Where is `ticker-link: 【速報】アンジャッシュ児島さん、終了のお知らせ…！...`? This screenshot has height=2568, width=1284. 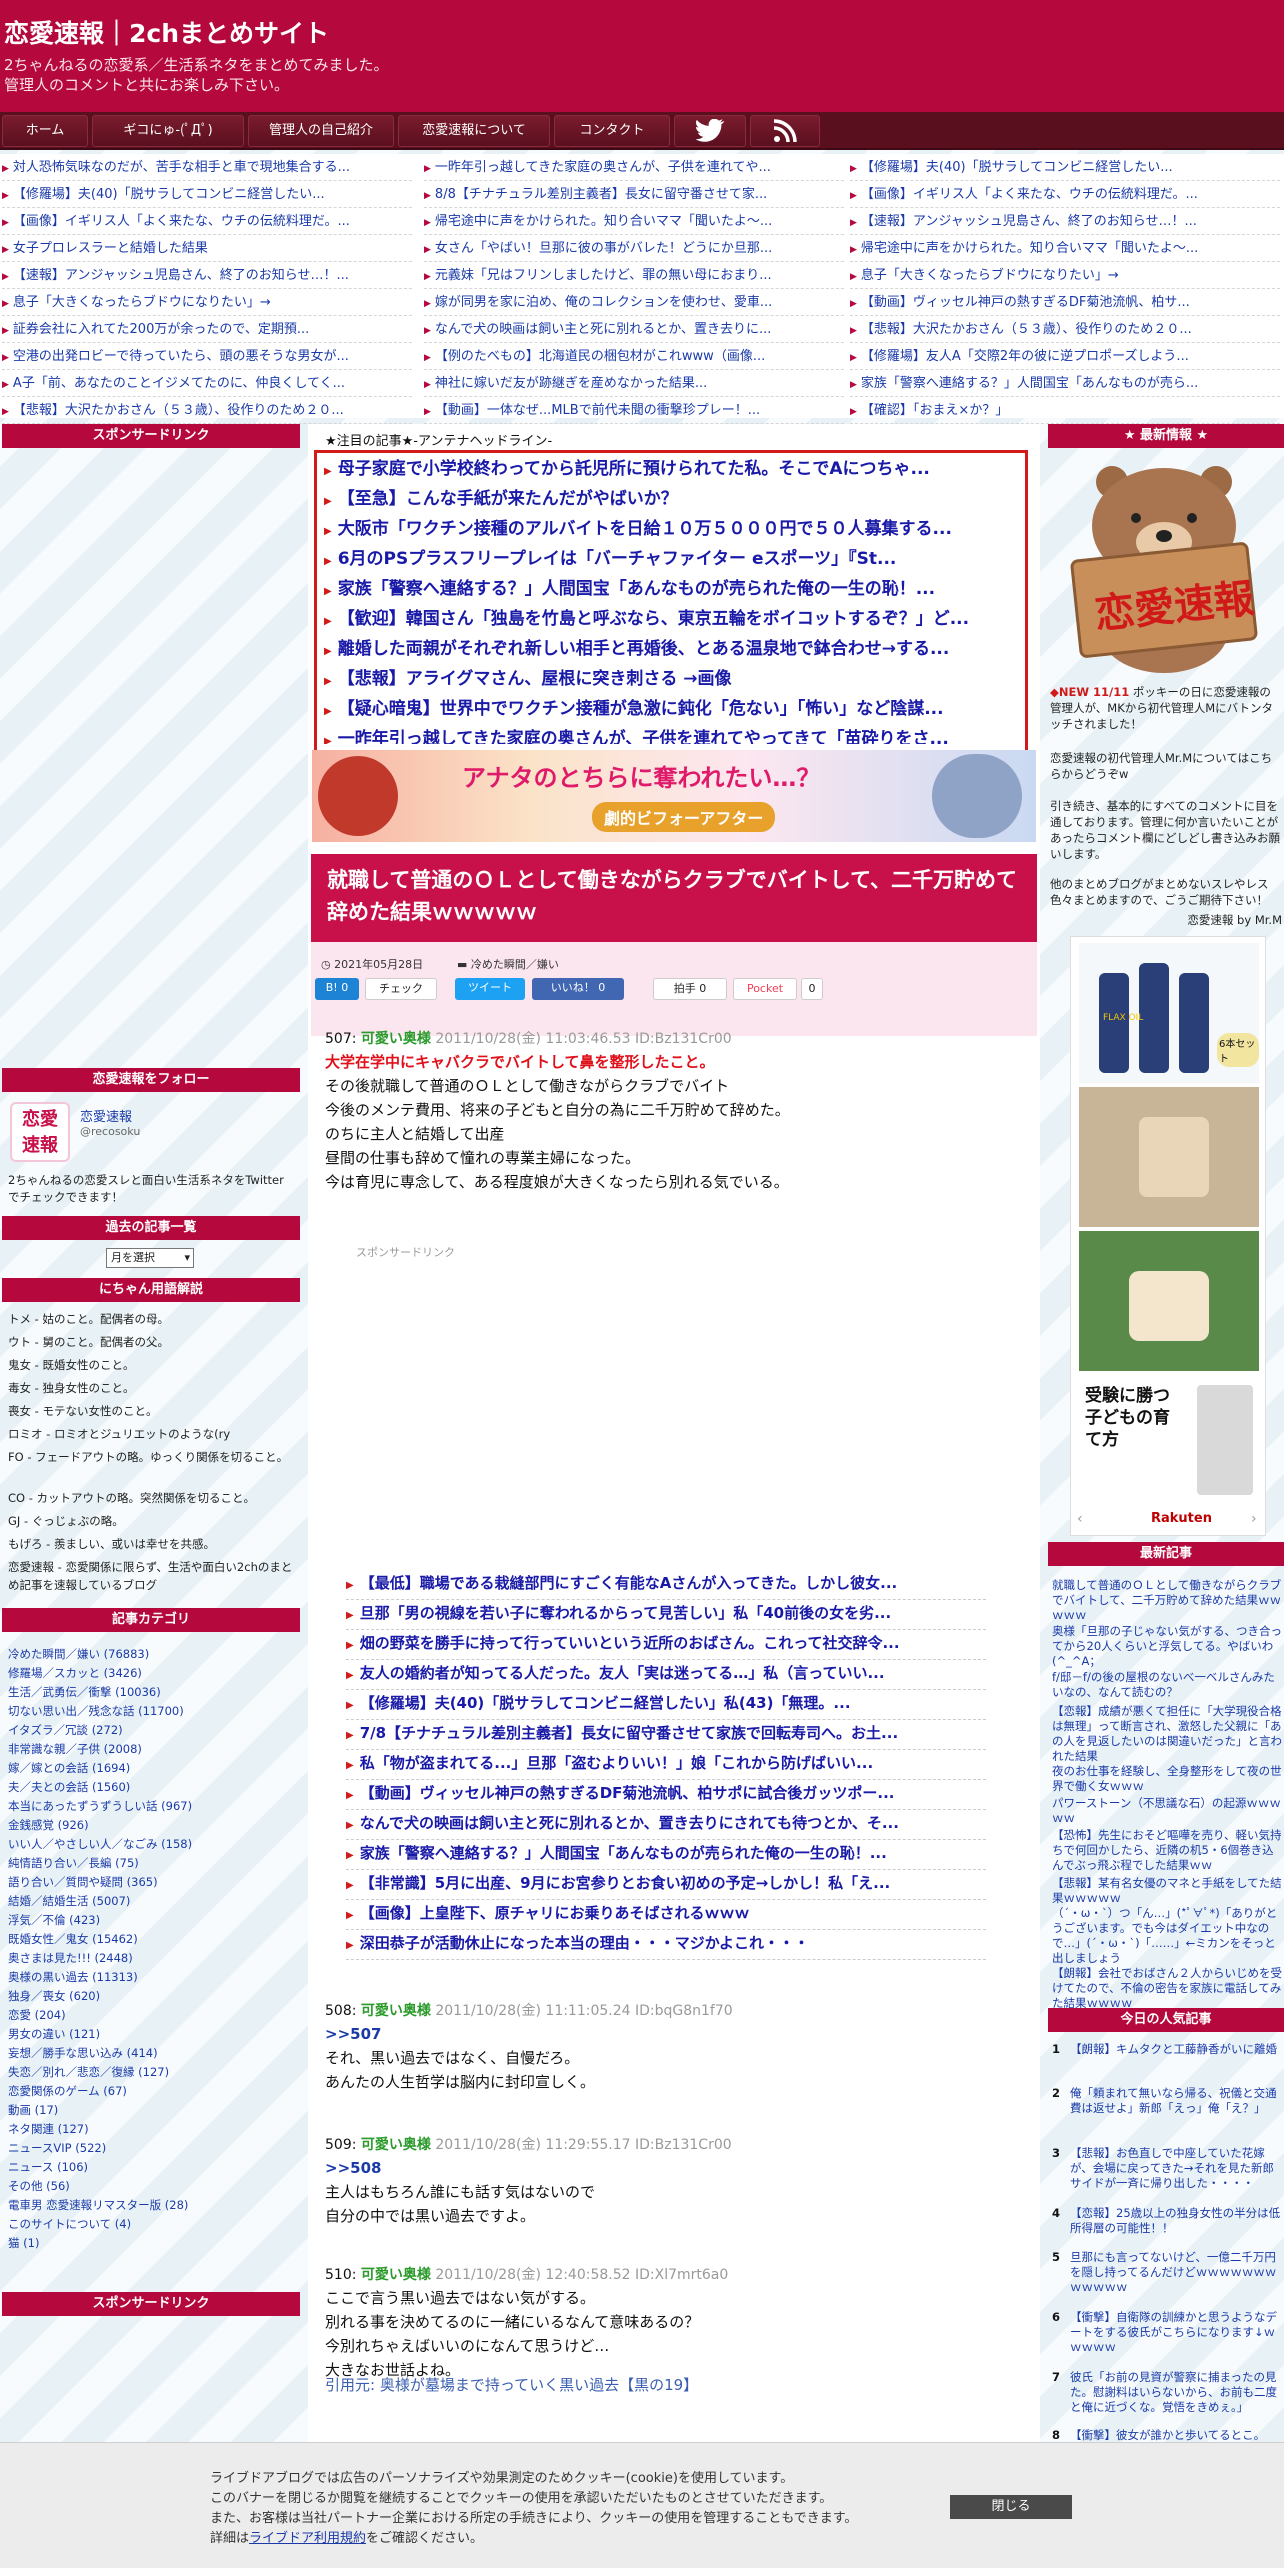
ticker-link: 【速報】アンジャッシュ児島さん、終了のお知らせ…！... is located at coordinates (207, 275).